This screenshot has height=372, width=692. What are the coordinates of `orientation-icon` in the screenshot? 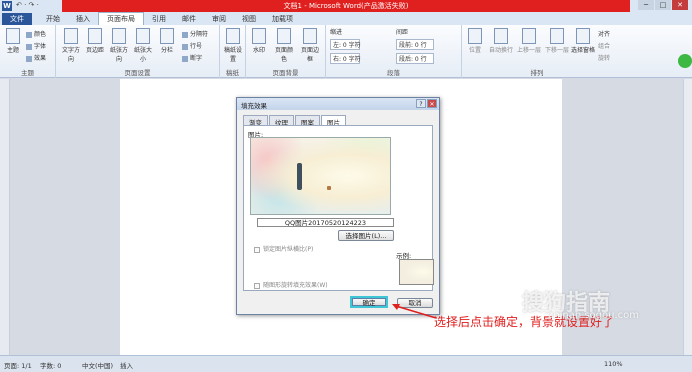 It's located at (119, 36).